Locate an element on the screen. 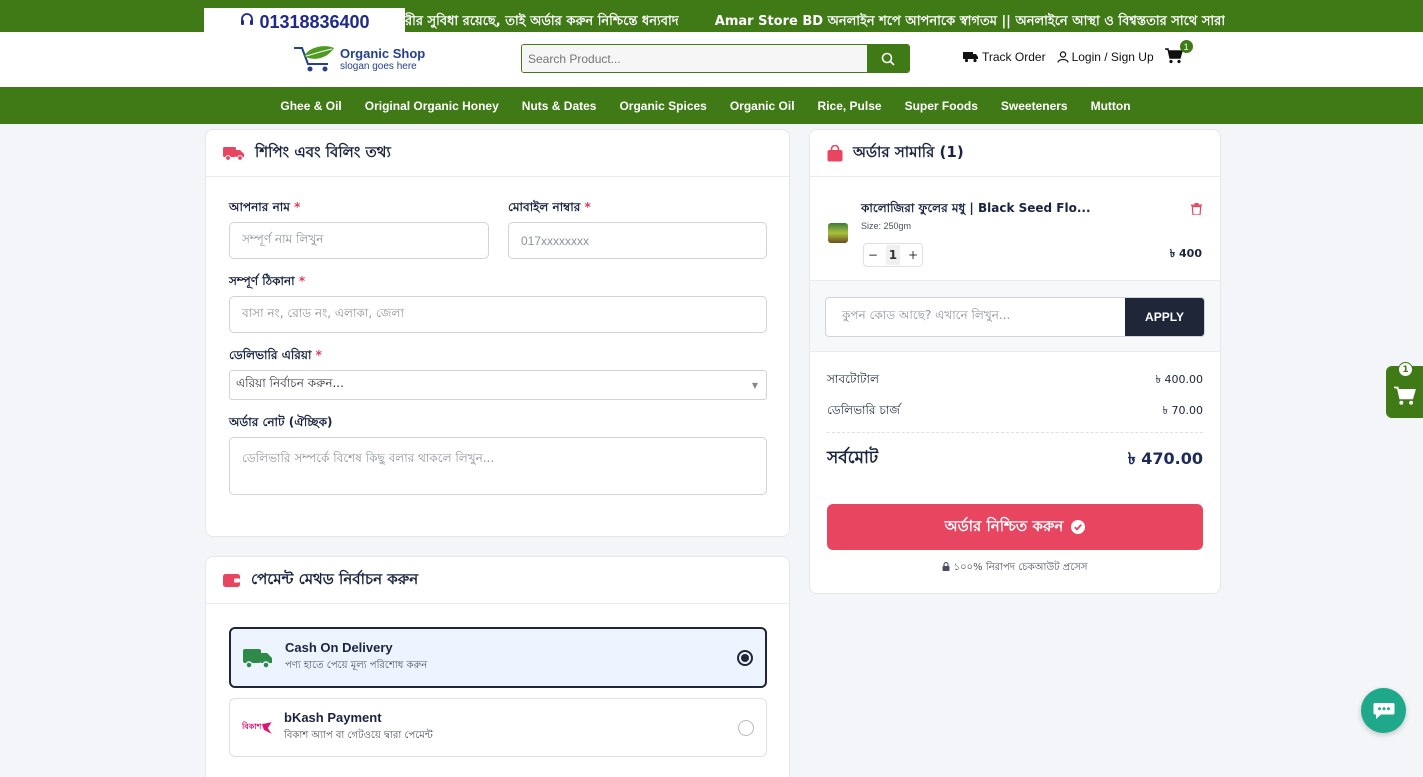 The width and height of the screenshot is (1423, 777). chat-bubble-icon is located at coordinates (1383, 710).